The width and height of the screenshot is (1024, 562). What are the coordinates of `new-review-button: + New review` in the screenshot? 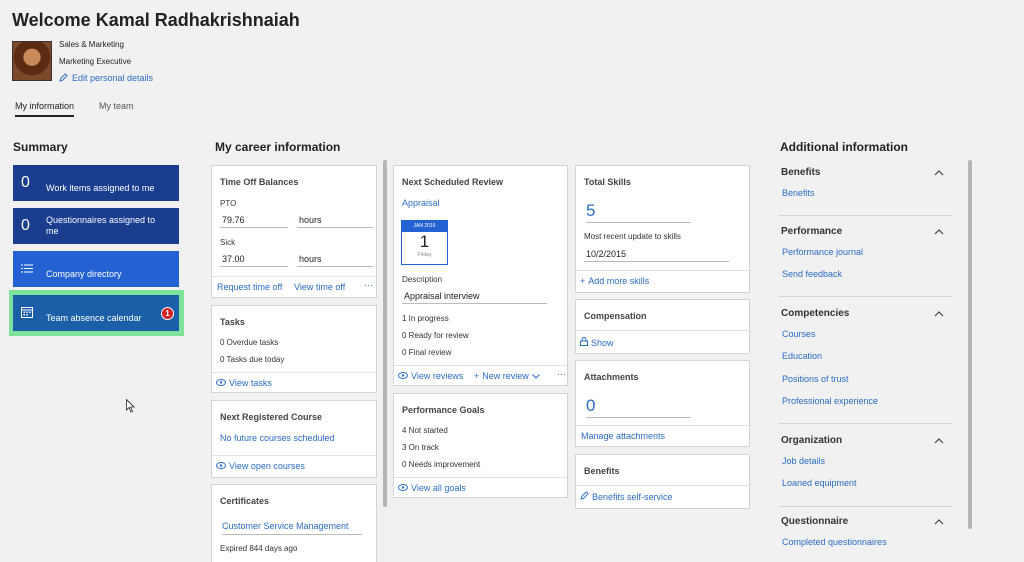 It's located at (507, 376).